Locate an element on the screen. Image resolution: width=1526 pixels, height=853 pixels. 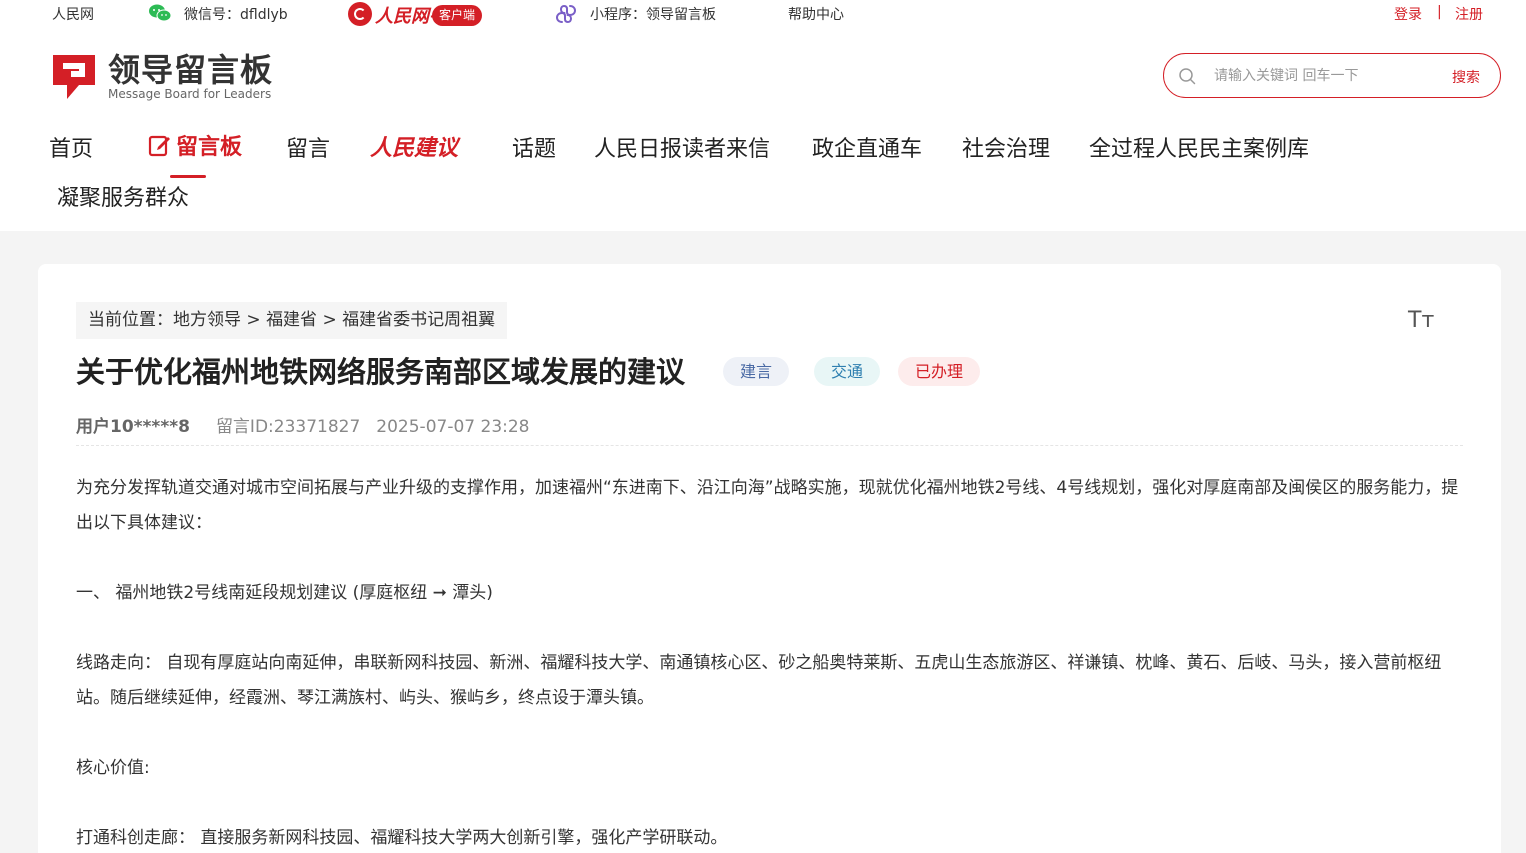
search-input is located at coordinates (1324, 76).